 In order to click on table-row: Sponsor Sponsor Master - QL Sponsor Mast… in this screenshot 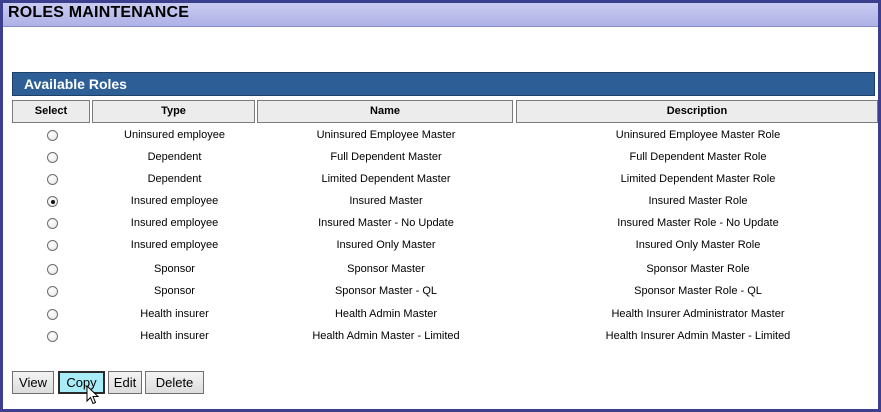, I will do `click(443, 293)`.